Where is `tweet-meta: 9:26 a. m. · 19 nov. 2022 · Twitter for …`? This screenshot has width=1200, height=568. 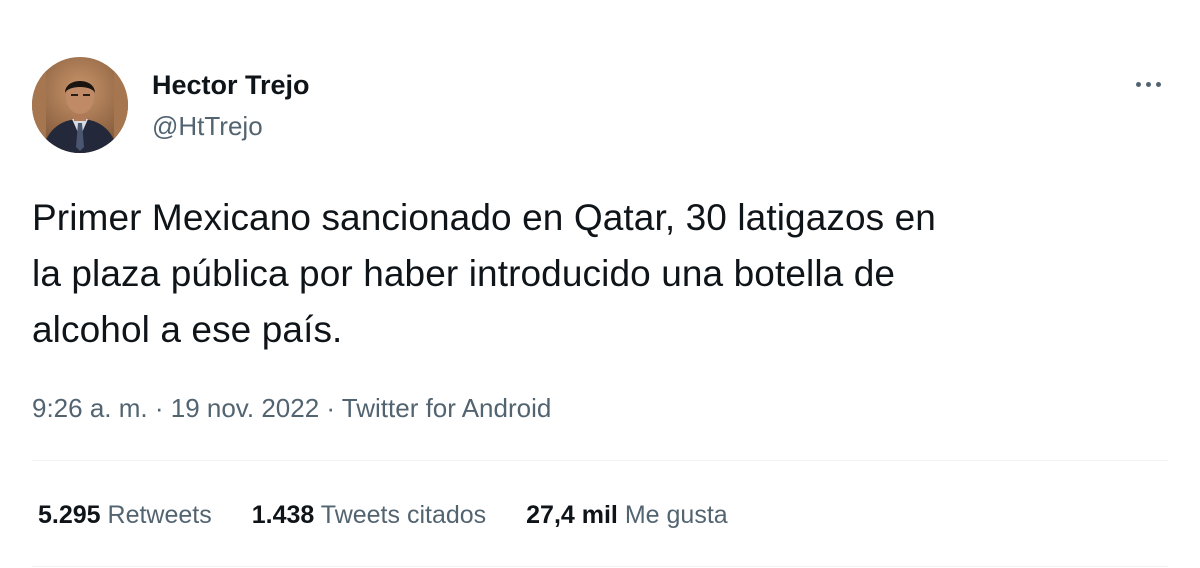
tweet-meta: 9:26 a. m. · 19 nov. 2022 · Twitter for … is located at coordinates (291, 408).